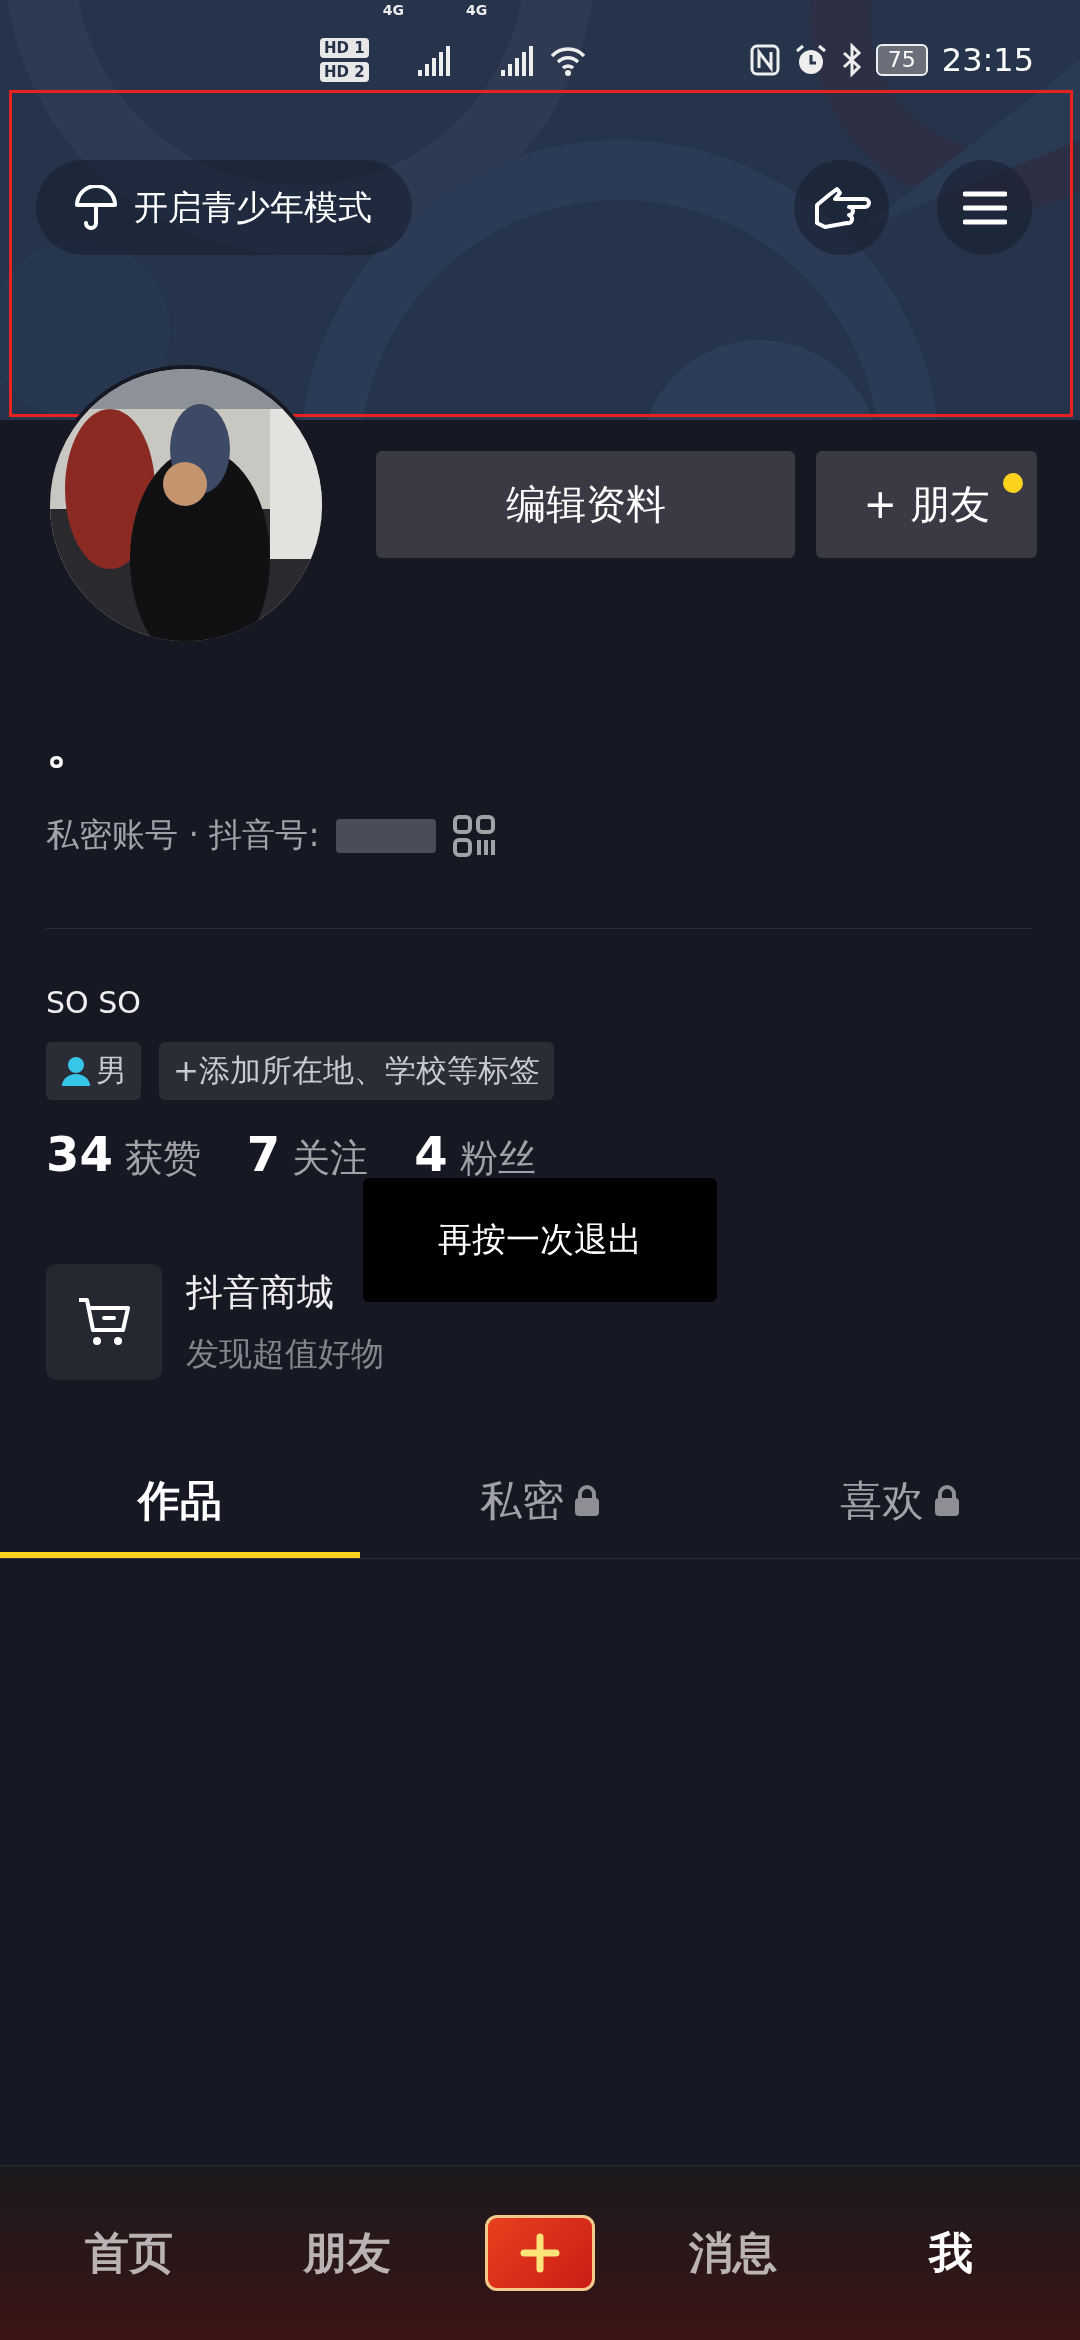 The height and width of the screenshot is (2340, 1080). What do you see at coordinates (356, 1071) in the screenshot?
I see `add-tag-button: +添加所在地、学校等标签` at bounding box center [356, 1071].